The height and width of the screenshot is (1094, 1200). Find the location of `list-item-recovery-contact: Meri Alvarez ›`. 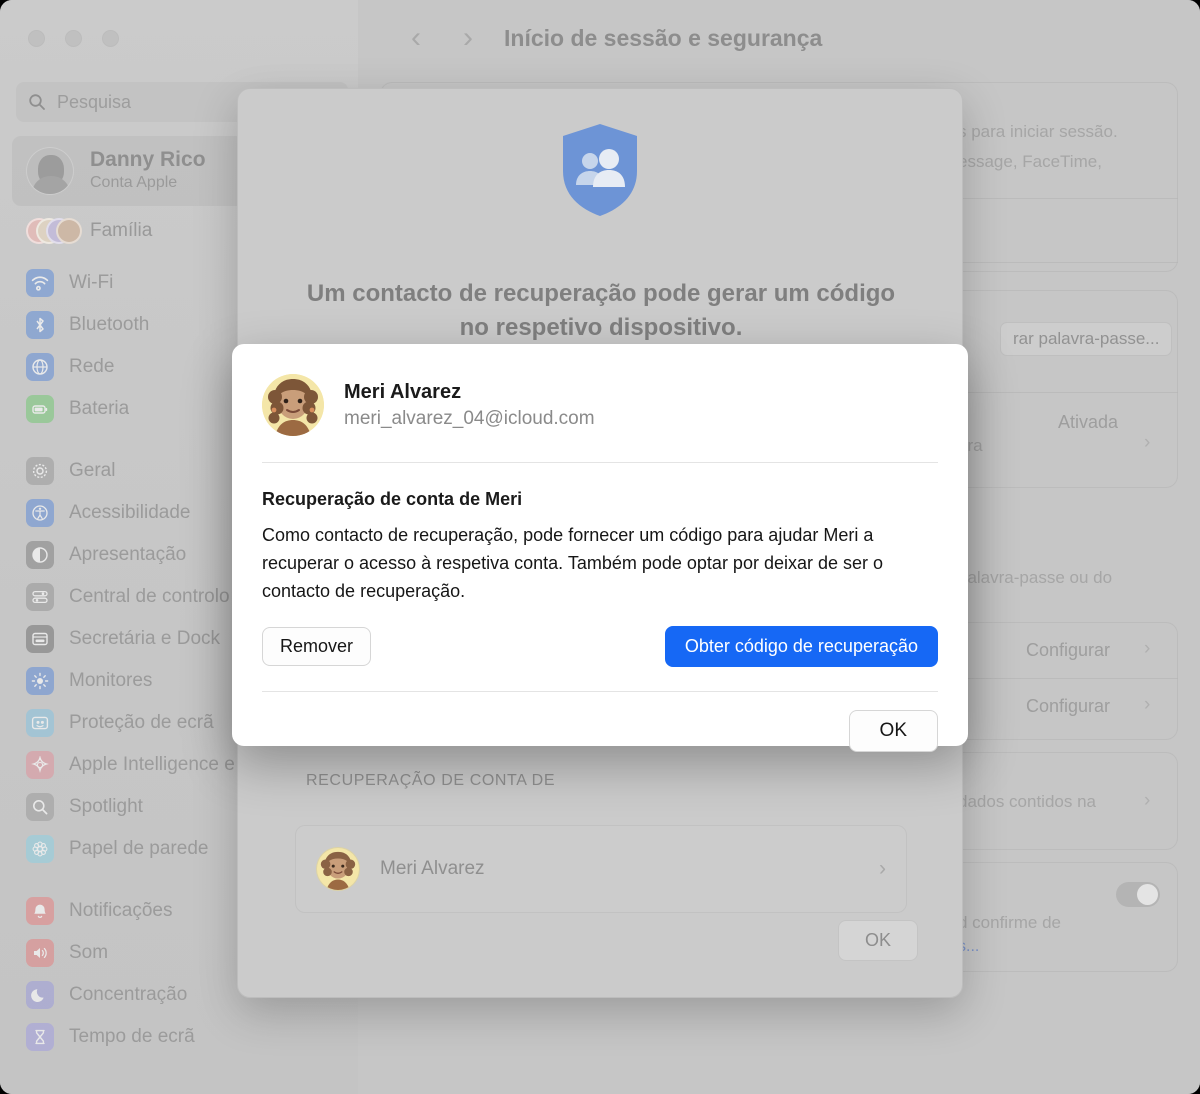

list-item-recovery-contact: Meri Alvarez › is located at coordinates (601, 869).